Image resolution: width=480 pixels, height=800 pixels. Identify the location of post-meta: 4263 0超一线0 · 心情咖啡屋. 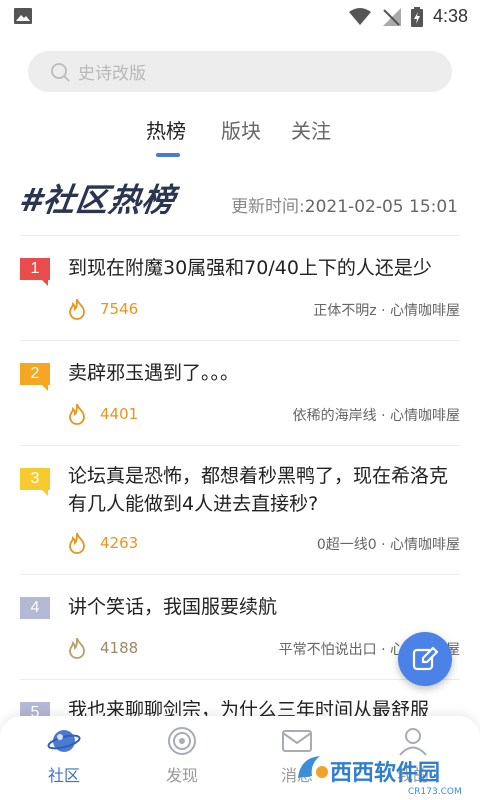
(264, 544).